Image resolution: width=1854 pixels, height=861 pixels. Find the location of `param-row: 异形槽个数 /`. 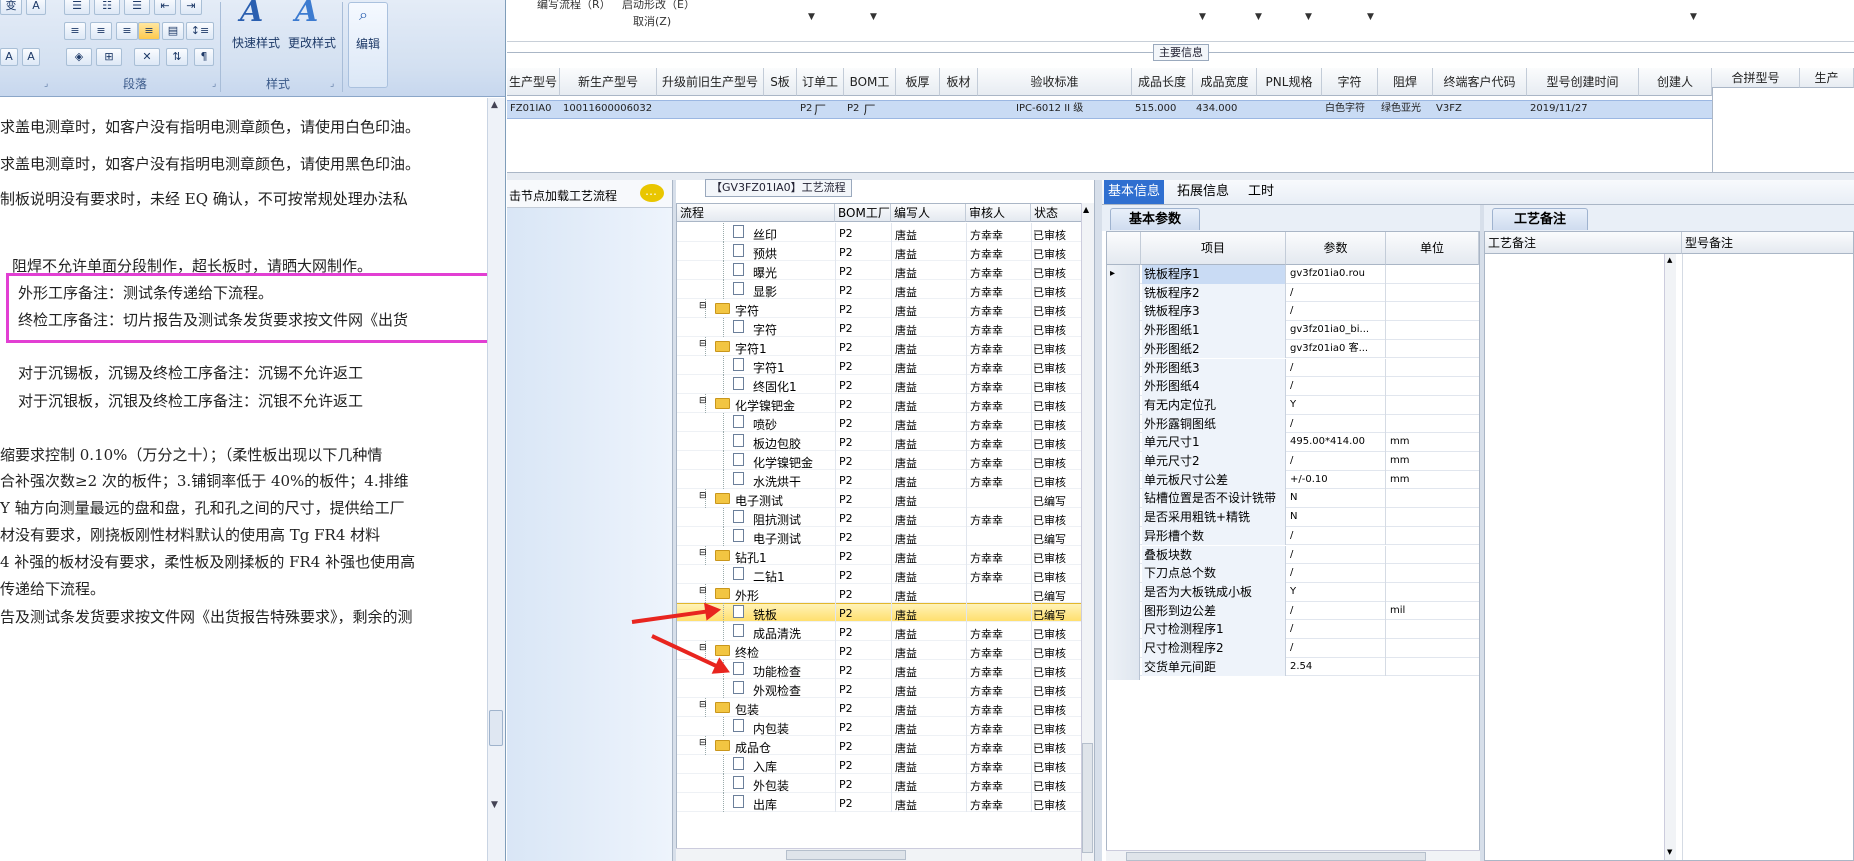

param-row: 异形槽个数 / is located at coordinates (1293, 537).